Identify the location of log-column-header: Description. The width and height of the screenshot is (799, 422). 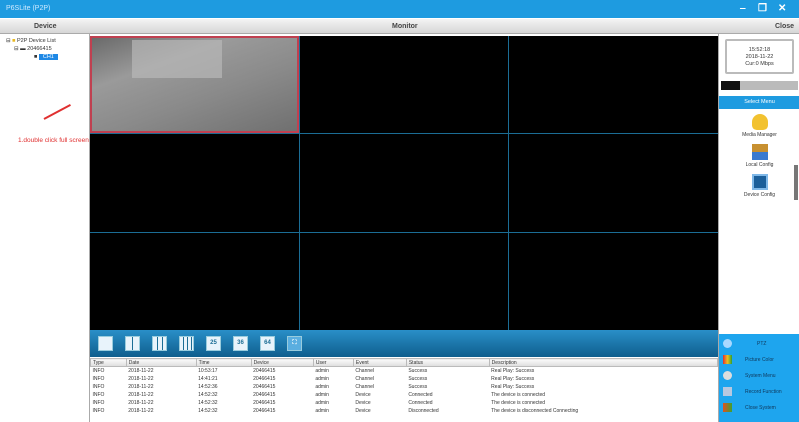
(603, 362).